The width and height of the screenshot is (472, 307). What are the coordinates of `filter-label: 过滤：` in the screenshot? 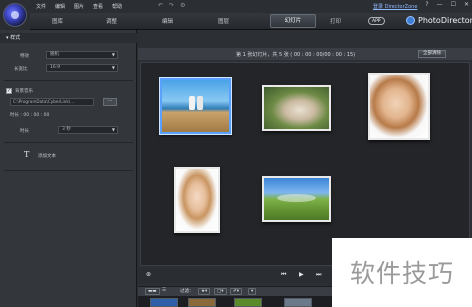 It's located at (187, 291).